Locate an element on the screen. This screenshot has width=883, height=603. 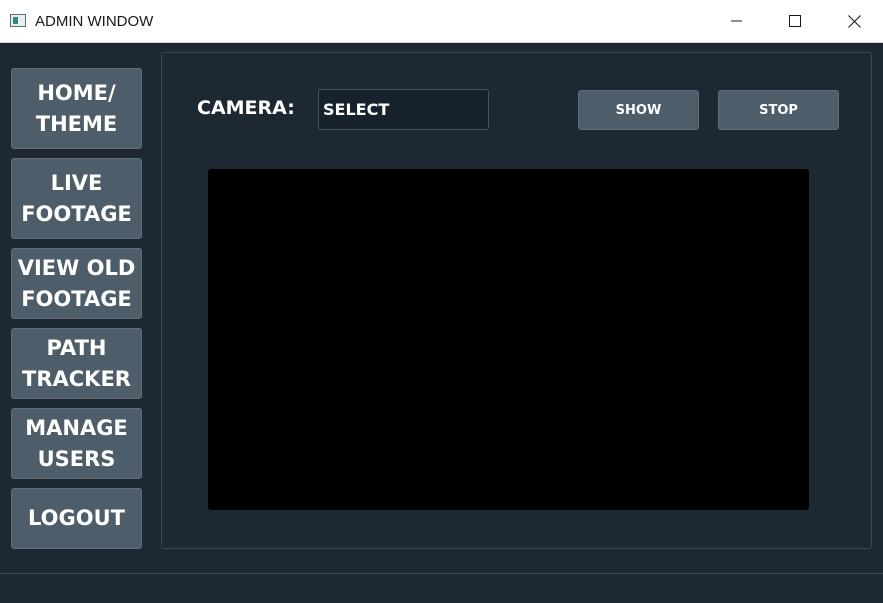
minimize-icon is located at coordinates (736, 21).